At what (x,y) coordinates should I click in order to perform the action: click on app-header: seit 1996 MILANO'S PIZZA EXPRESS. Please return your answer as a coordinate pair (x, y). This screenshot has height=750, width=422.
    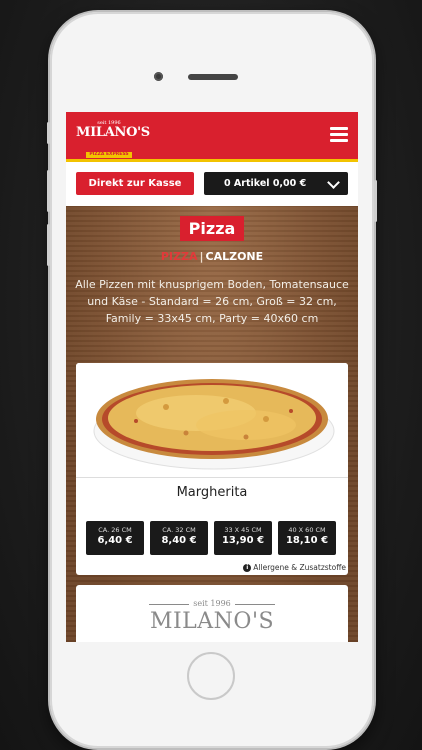
    Looking at the image, I should click on (212, 137).